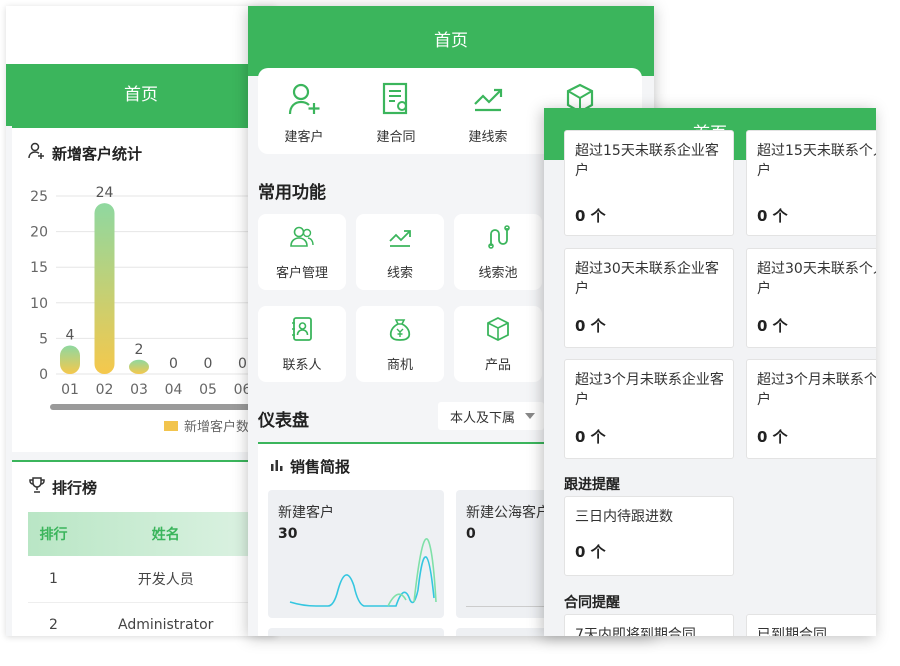 This screenshot has width=900, height=666. I want to click on contract-label: 7天内即将到期合同, so click(635, 631).